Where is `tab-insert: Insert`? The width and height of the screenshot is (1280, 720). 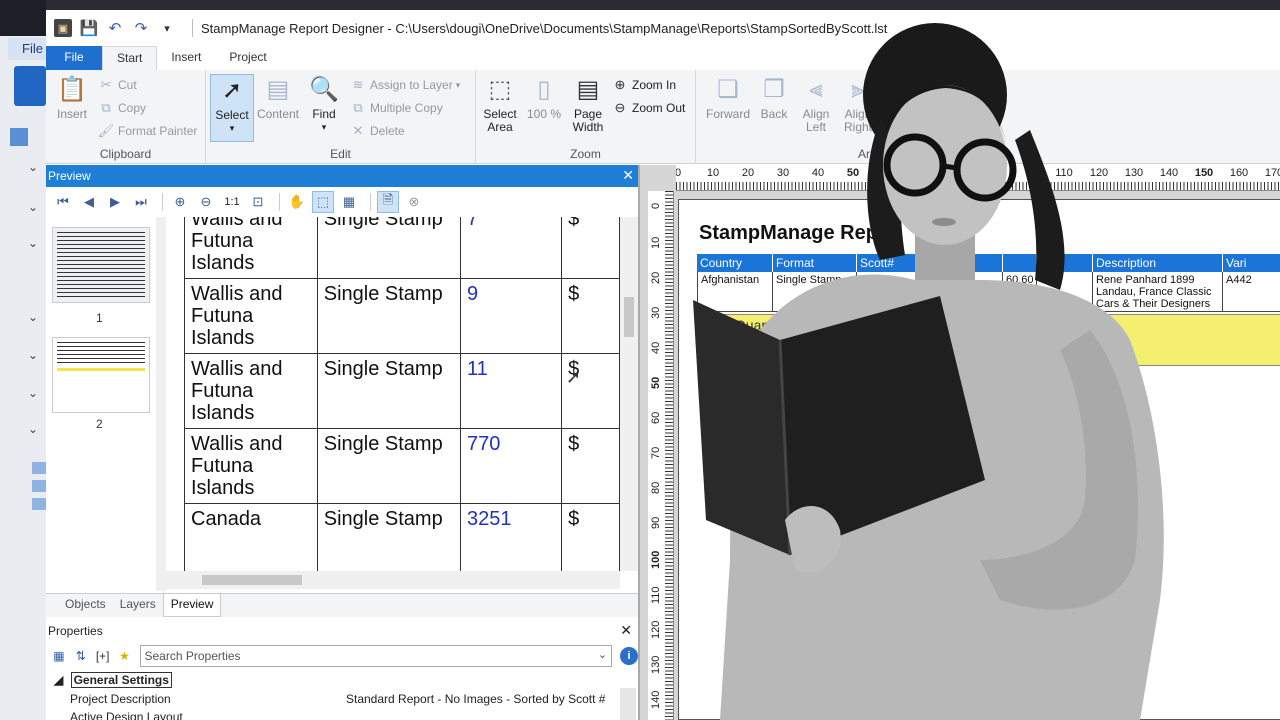
tab-insert: Insert is located at coordinates (186, 58).